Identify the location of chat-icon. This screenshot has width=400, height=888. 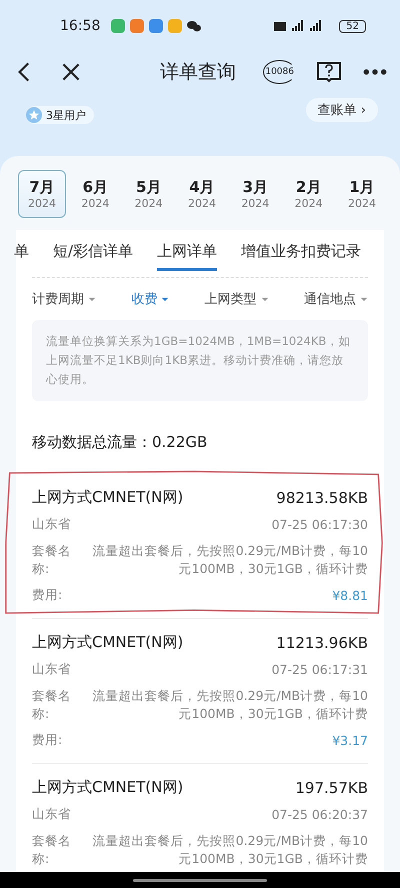
(194, 26).